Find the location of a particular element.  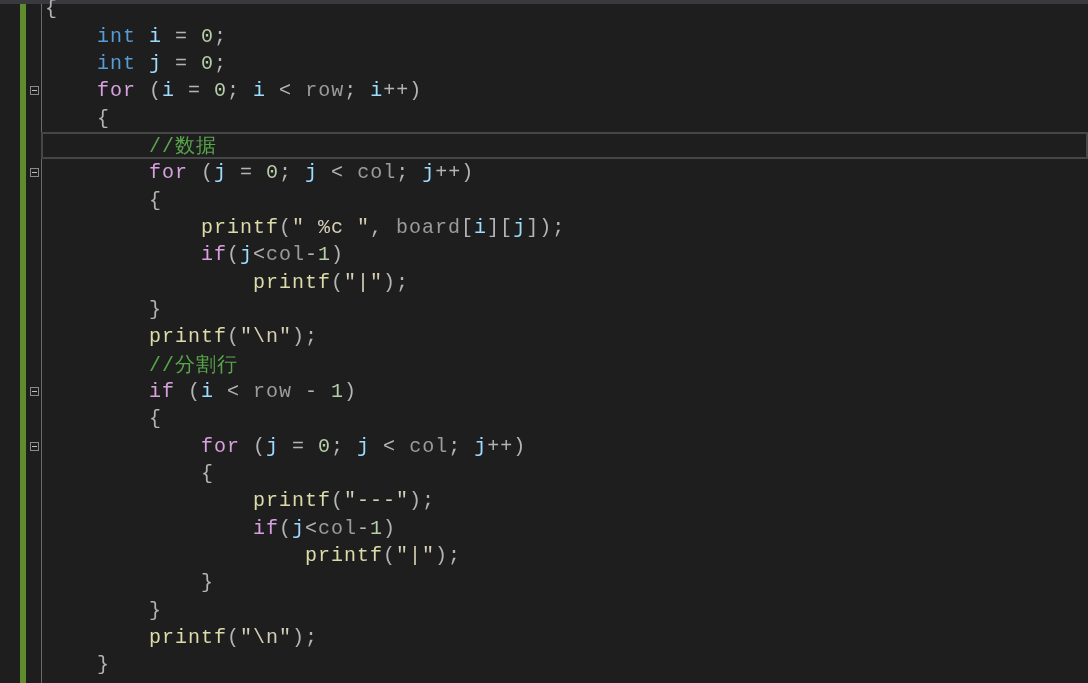

code-line: printf("---"); is located at coordinates (344, 501).